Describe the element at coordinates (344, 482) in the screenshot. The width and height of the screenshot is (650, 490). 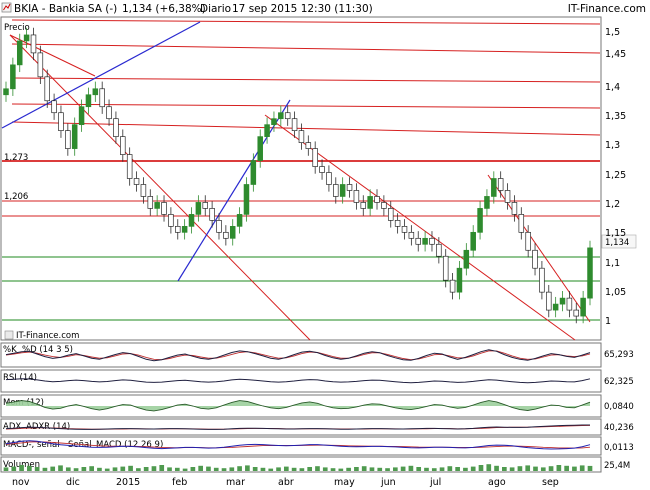
I see `x-tick-may: may` at that location.